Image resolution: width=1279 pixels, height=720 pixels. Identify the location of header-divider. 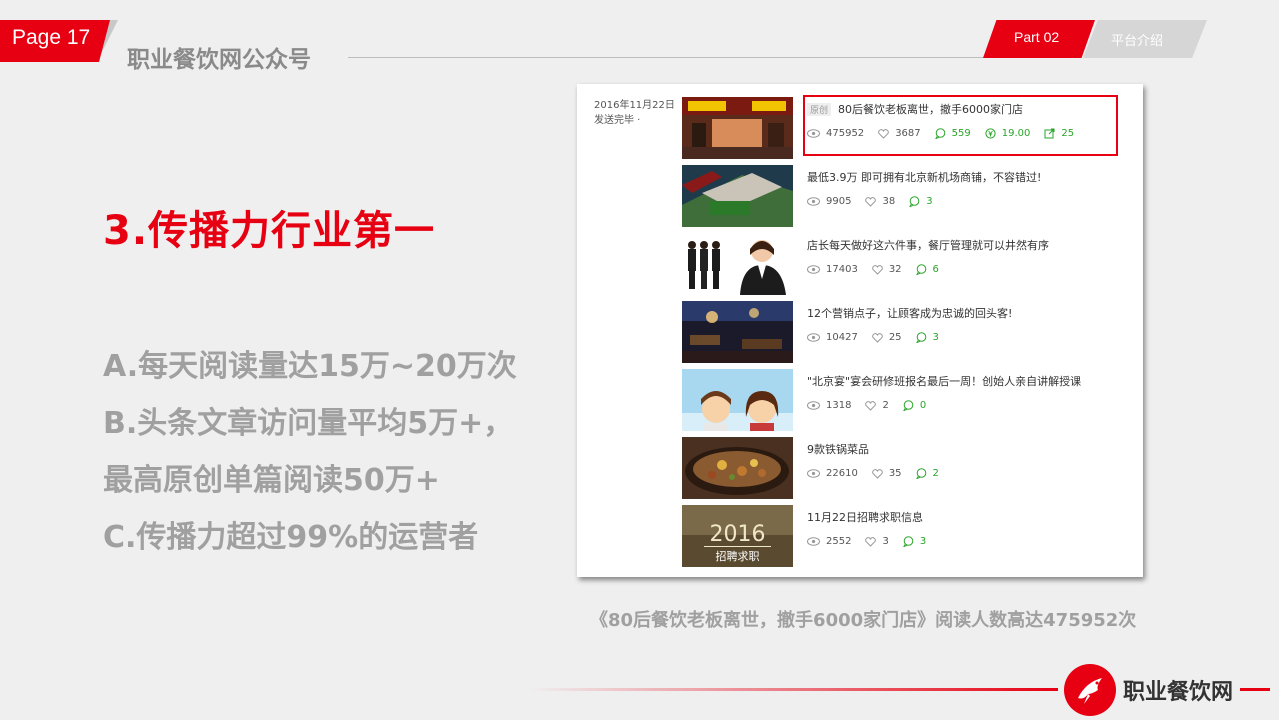
(668, 57).